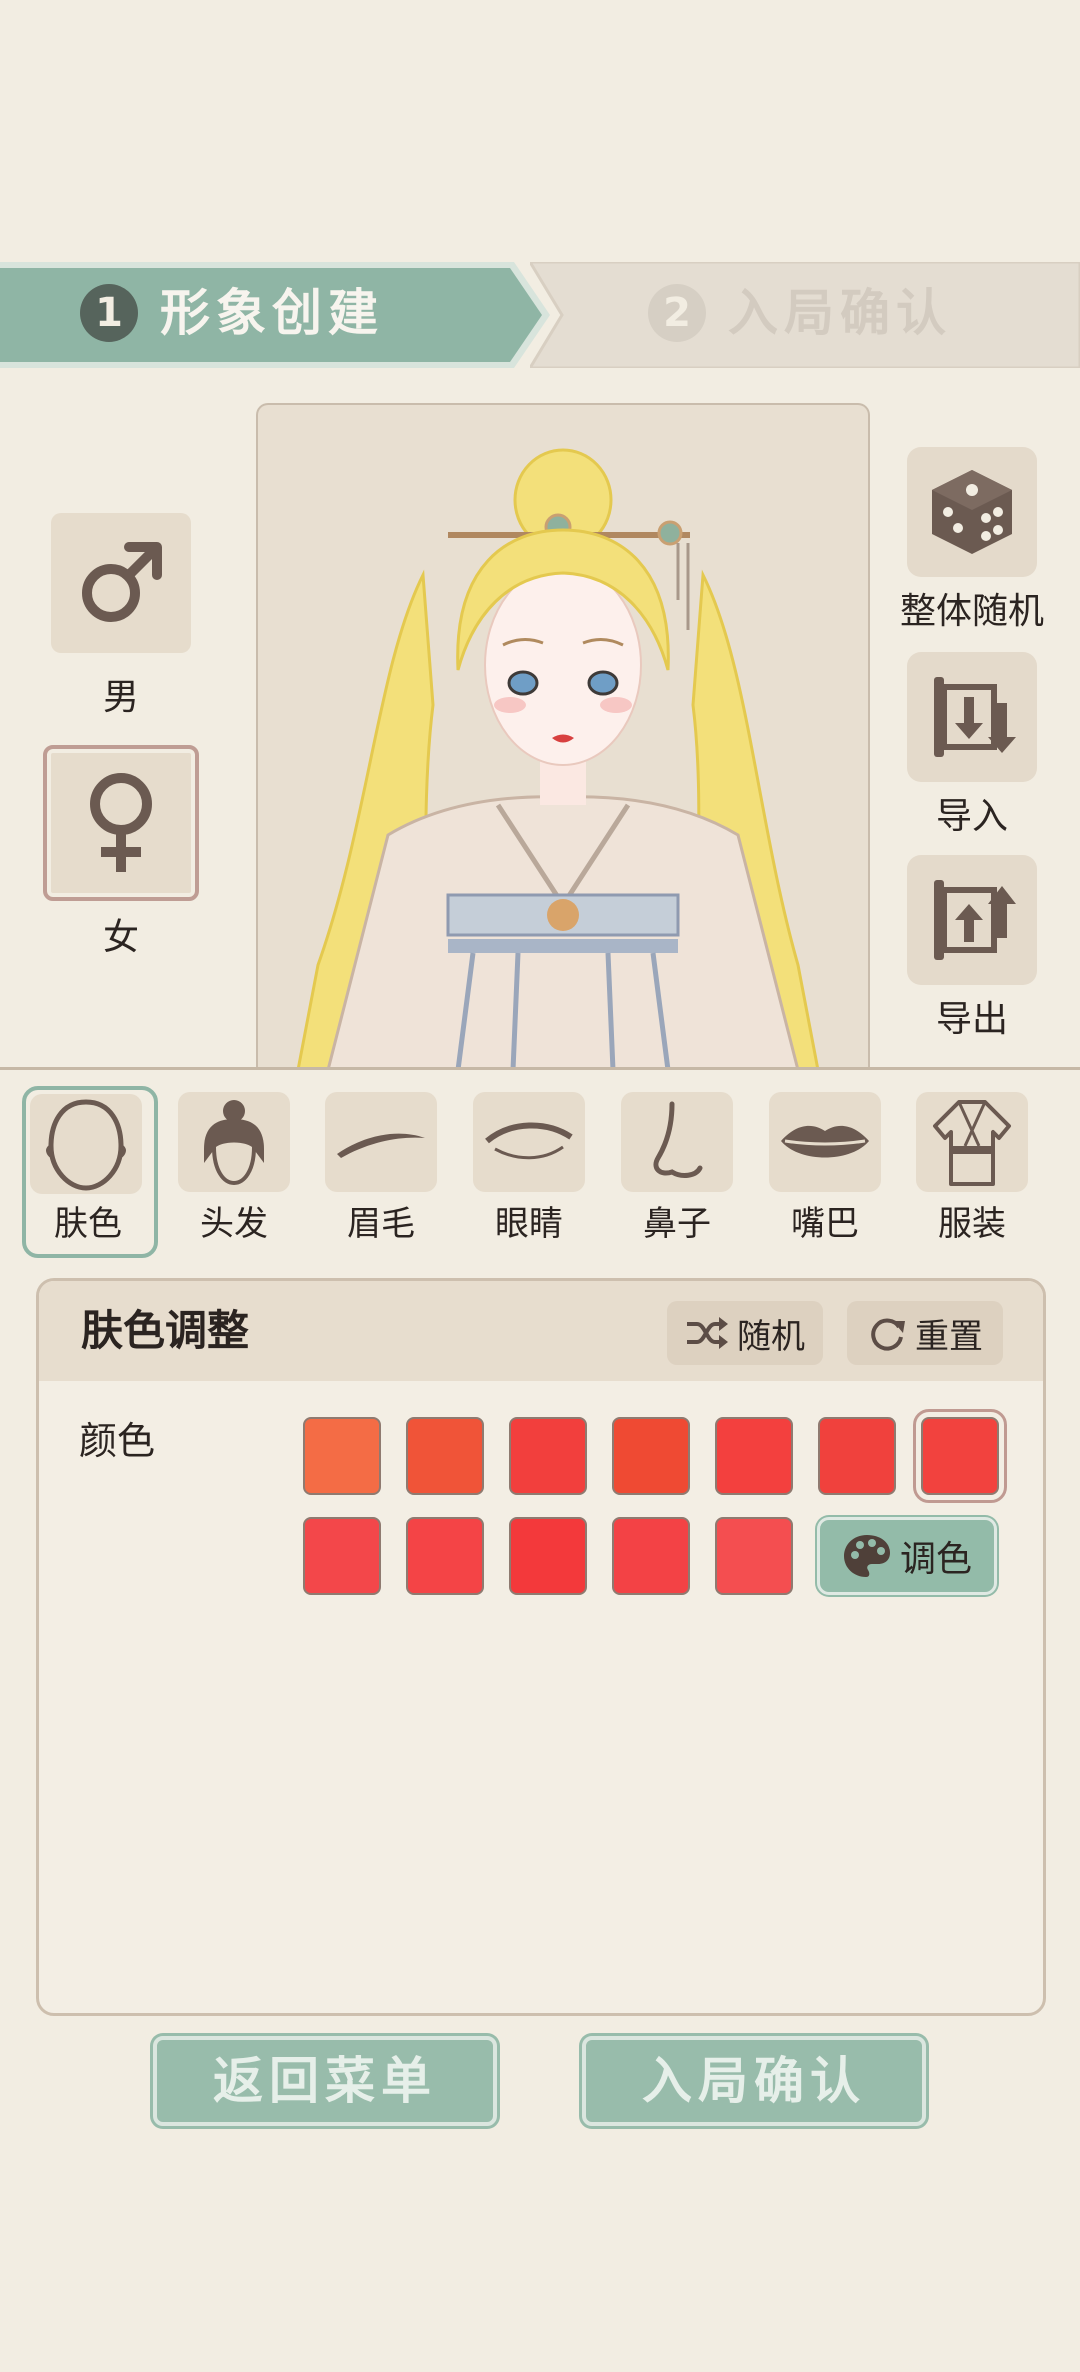  I want to click on female-button, so click(121, 823).